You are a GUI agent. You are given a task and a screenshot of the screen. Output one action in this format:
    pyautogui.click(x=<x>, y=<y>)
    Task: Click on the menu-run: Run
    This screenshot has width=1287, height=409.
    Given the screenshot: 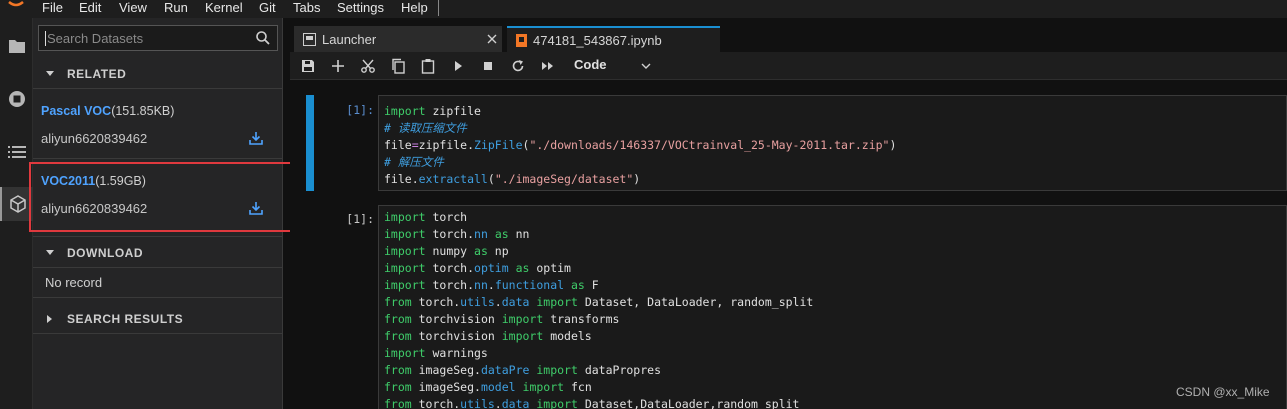 What is the action you would take?
    pyautogui.click(x=176, y=9)
    